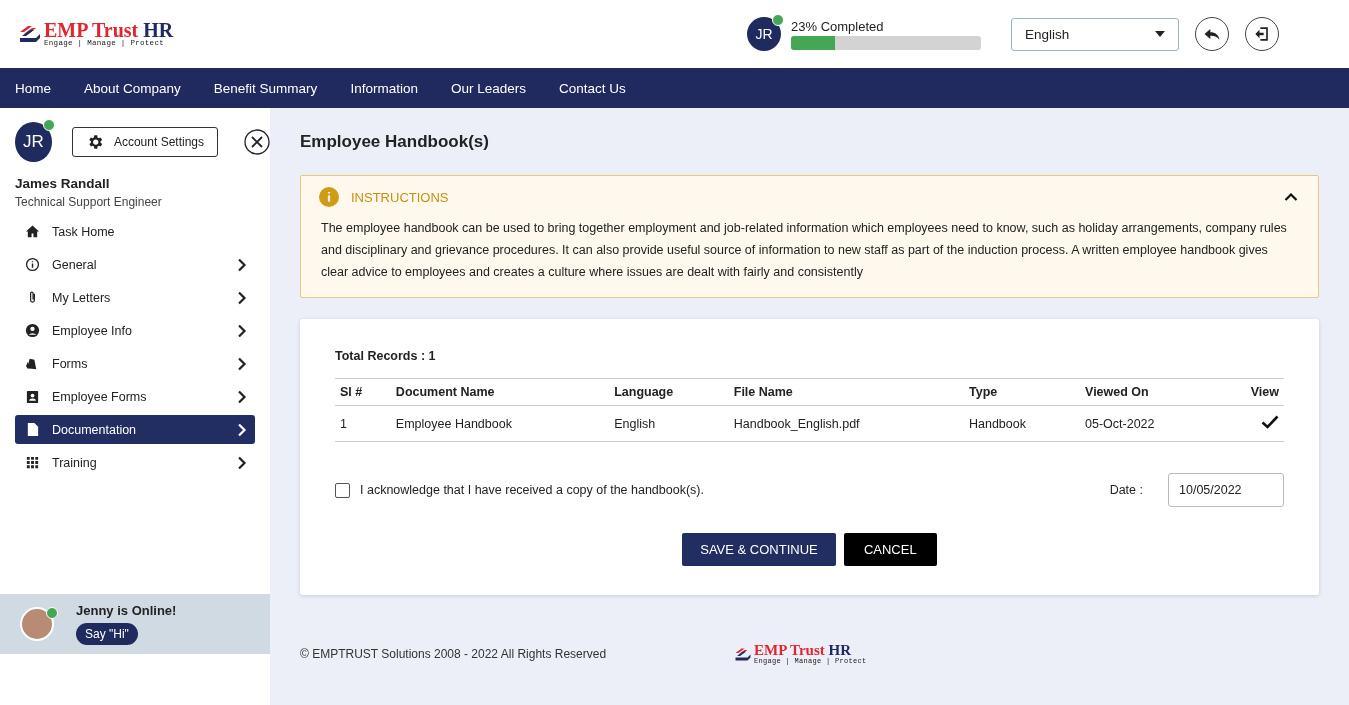 The width and height of the screenshot is (1349, 705). What do you see at coordinates (759, 549) in the screenshot?
I see `save-continue-button: SAVE & CONTINUE` at bounding box center [759, 549].